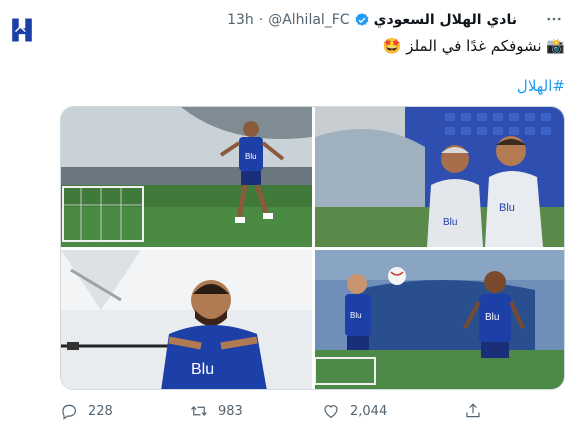 This screenshot has height=428, width=579. What do you see at coordinates (439, 177) in the screenshot?
I see `photo-coaches-smiling: Blu Blu` at bounding box center [439, 177].